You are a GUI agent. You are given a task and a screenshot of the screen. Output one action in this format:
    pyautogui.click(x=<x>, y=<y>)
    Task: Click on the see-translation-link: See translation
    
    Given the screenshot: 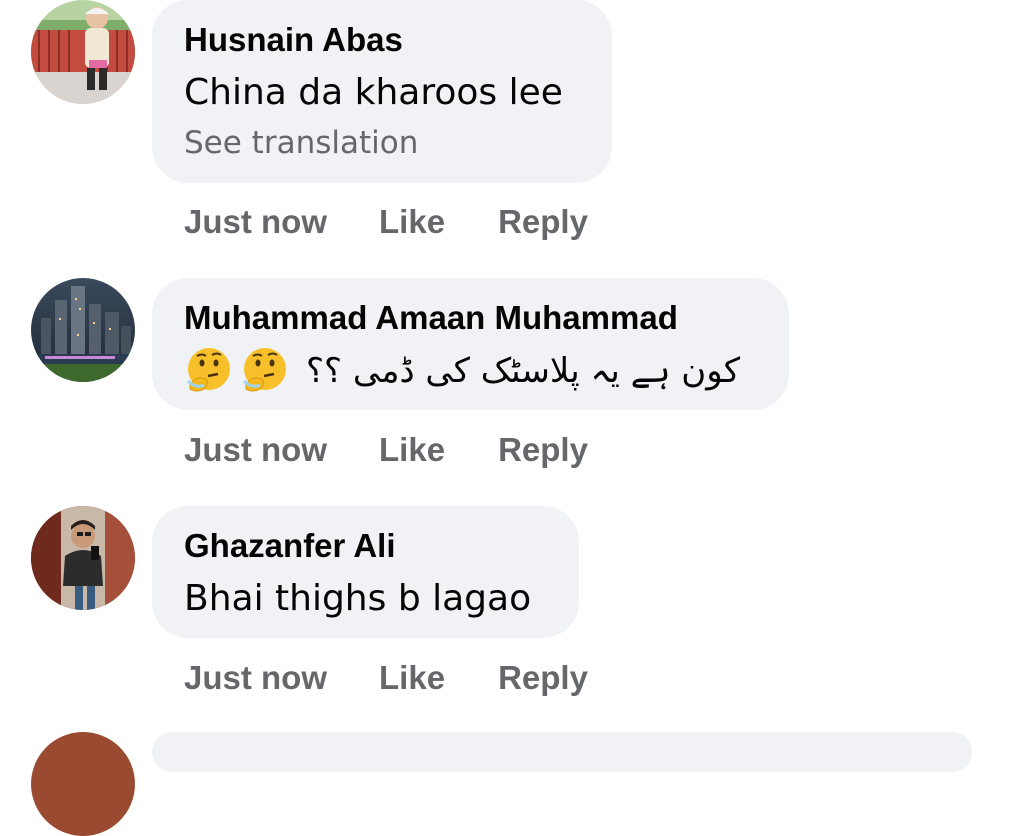 What is the action you would take?
    pyautogui.click(x=382, y=143)
    